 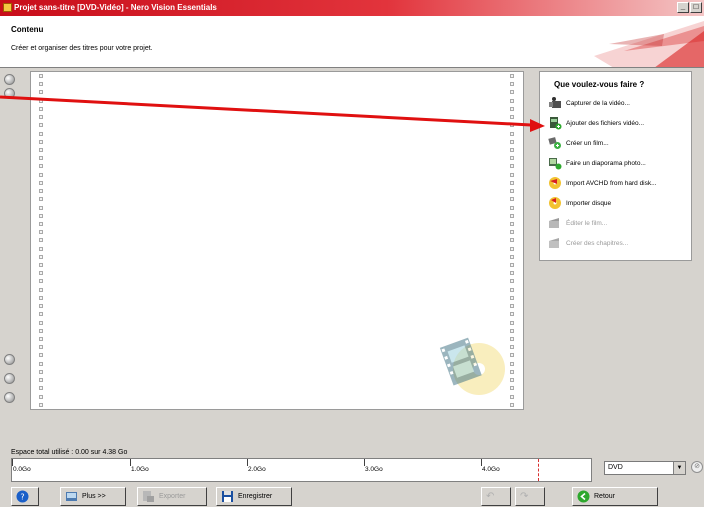 I want to click on menu-item-import-disc: Importer disque, so click(x=618, y=203).